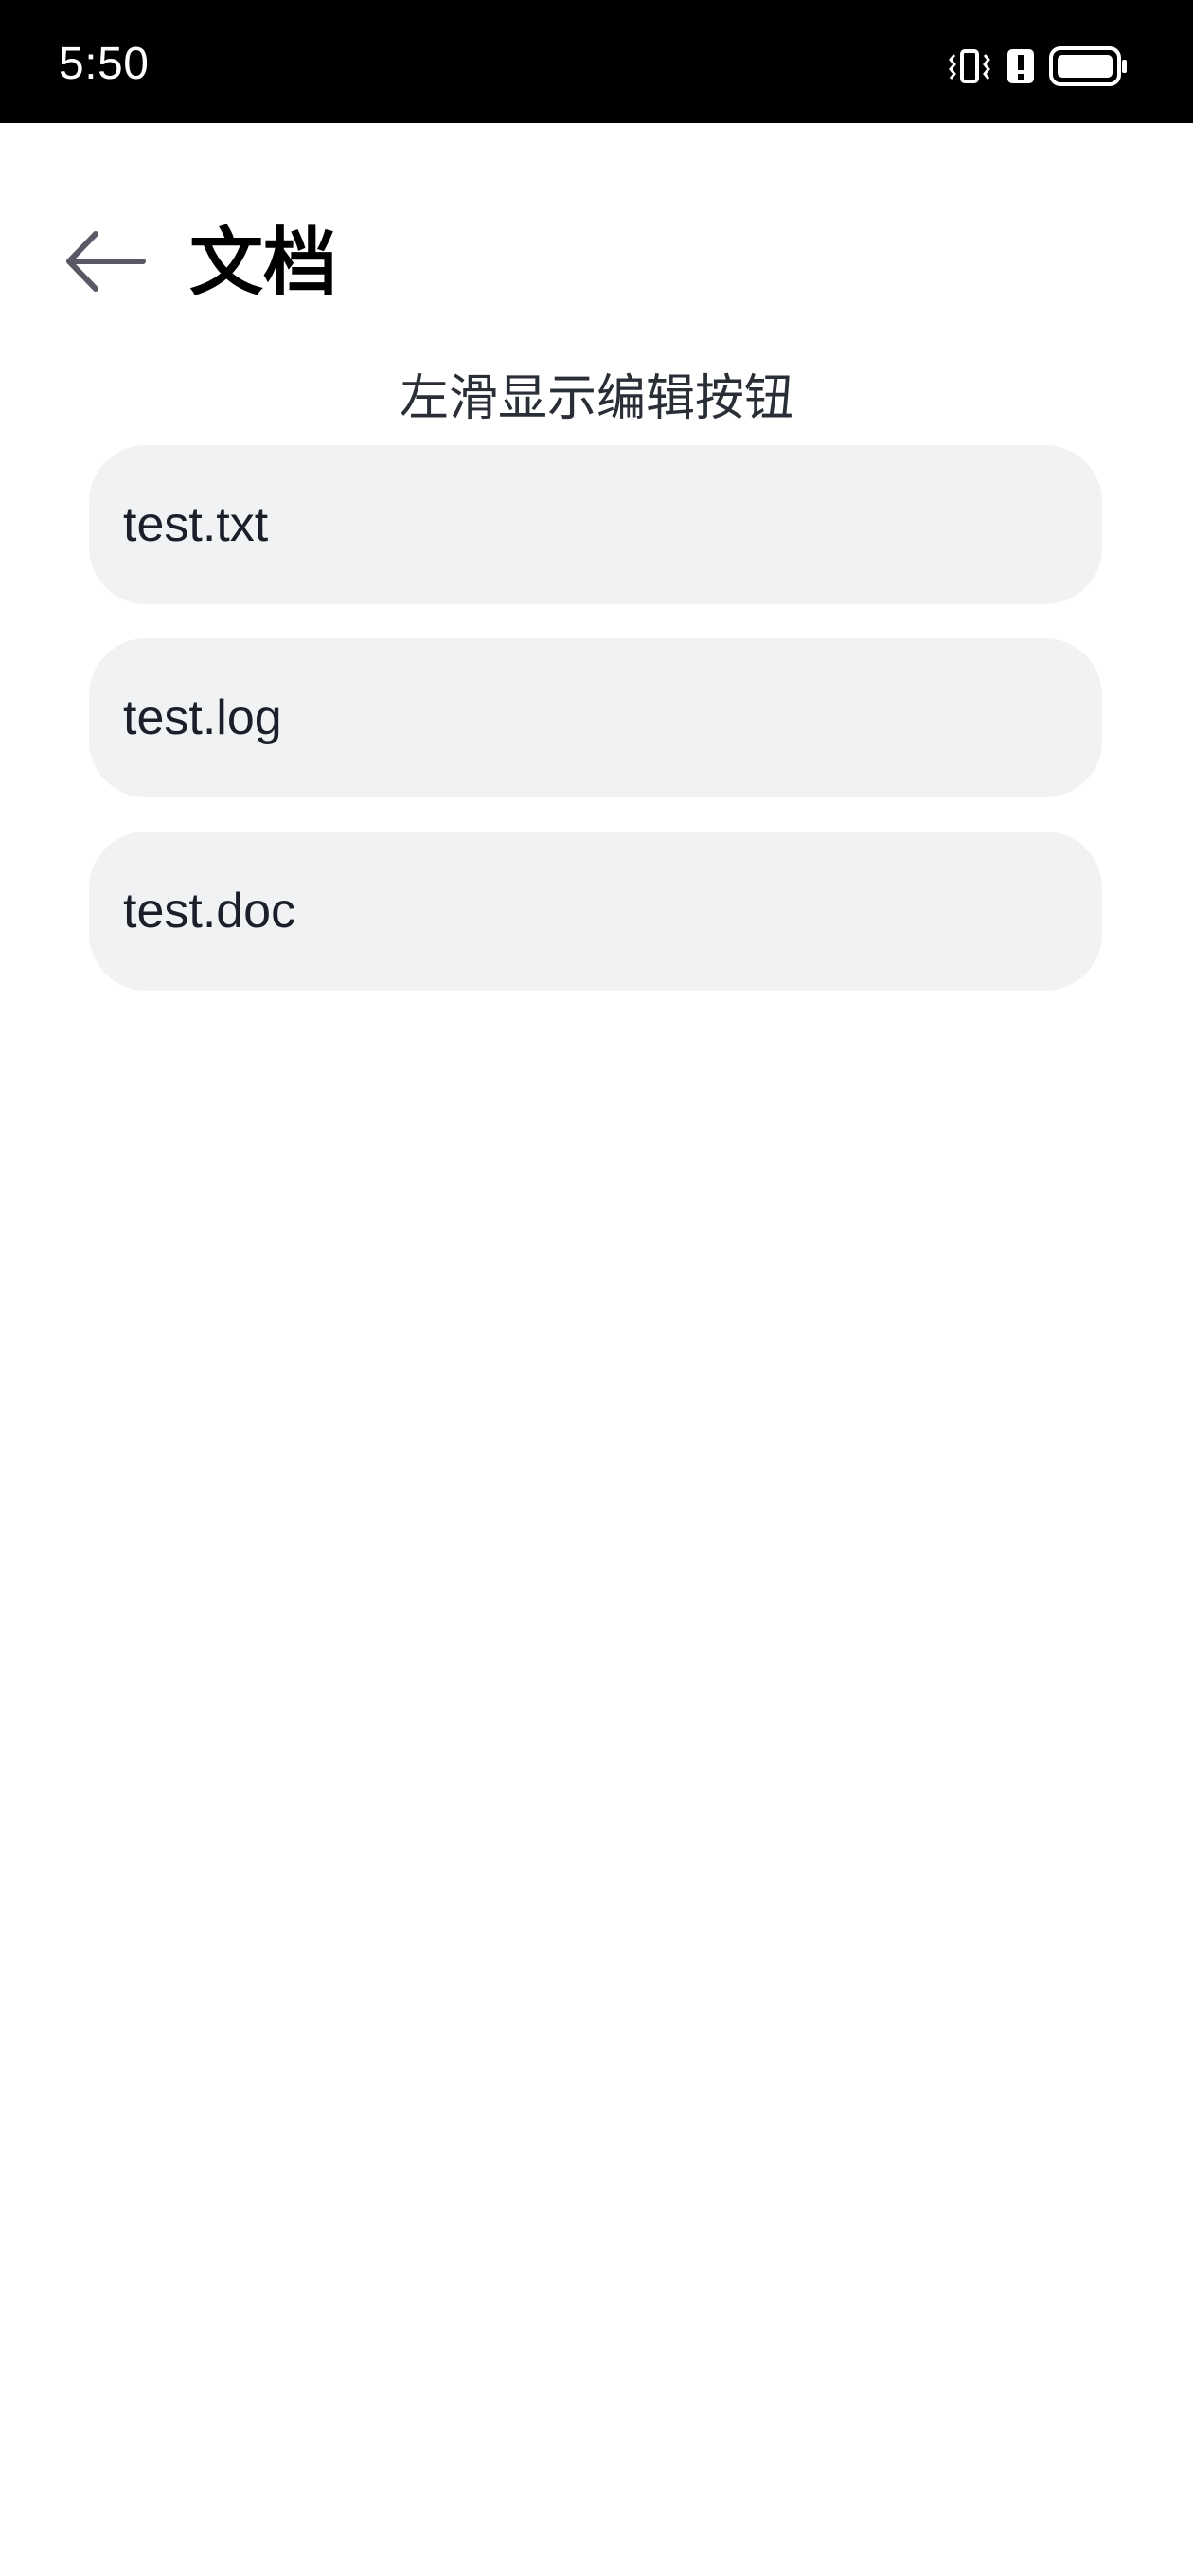 Image resolution: width=1193 pixels, height=2576 pixels. Describe the element at coordinates (209, 911) in the screenshot. I see `file-name: test.doc` at that location.